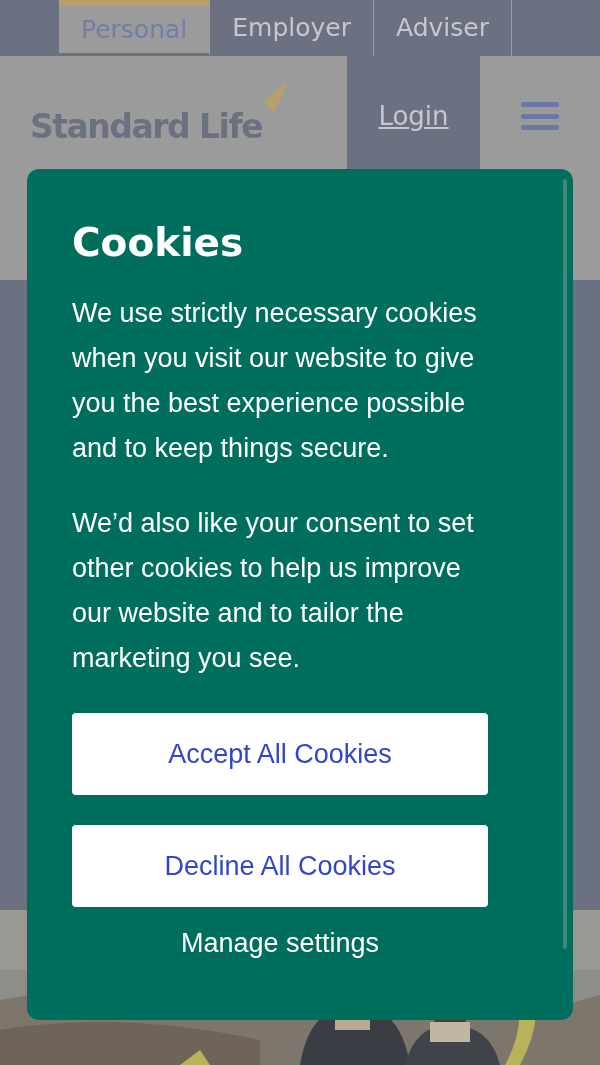 This screenshot has height=1065, width=600. What do you see at coordinates (273, 591) in the screenshot?
I see `dialog-paragraph: We’d also like your consent to set other cookies to help us improve our website and to tailor the marketing you see.` at bounding box center [273, 591].